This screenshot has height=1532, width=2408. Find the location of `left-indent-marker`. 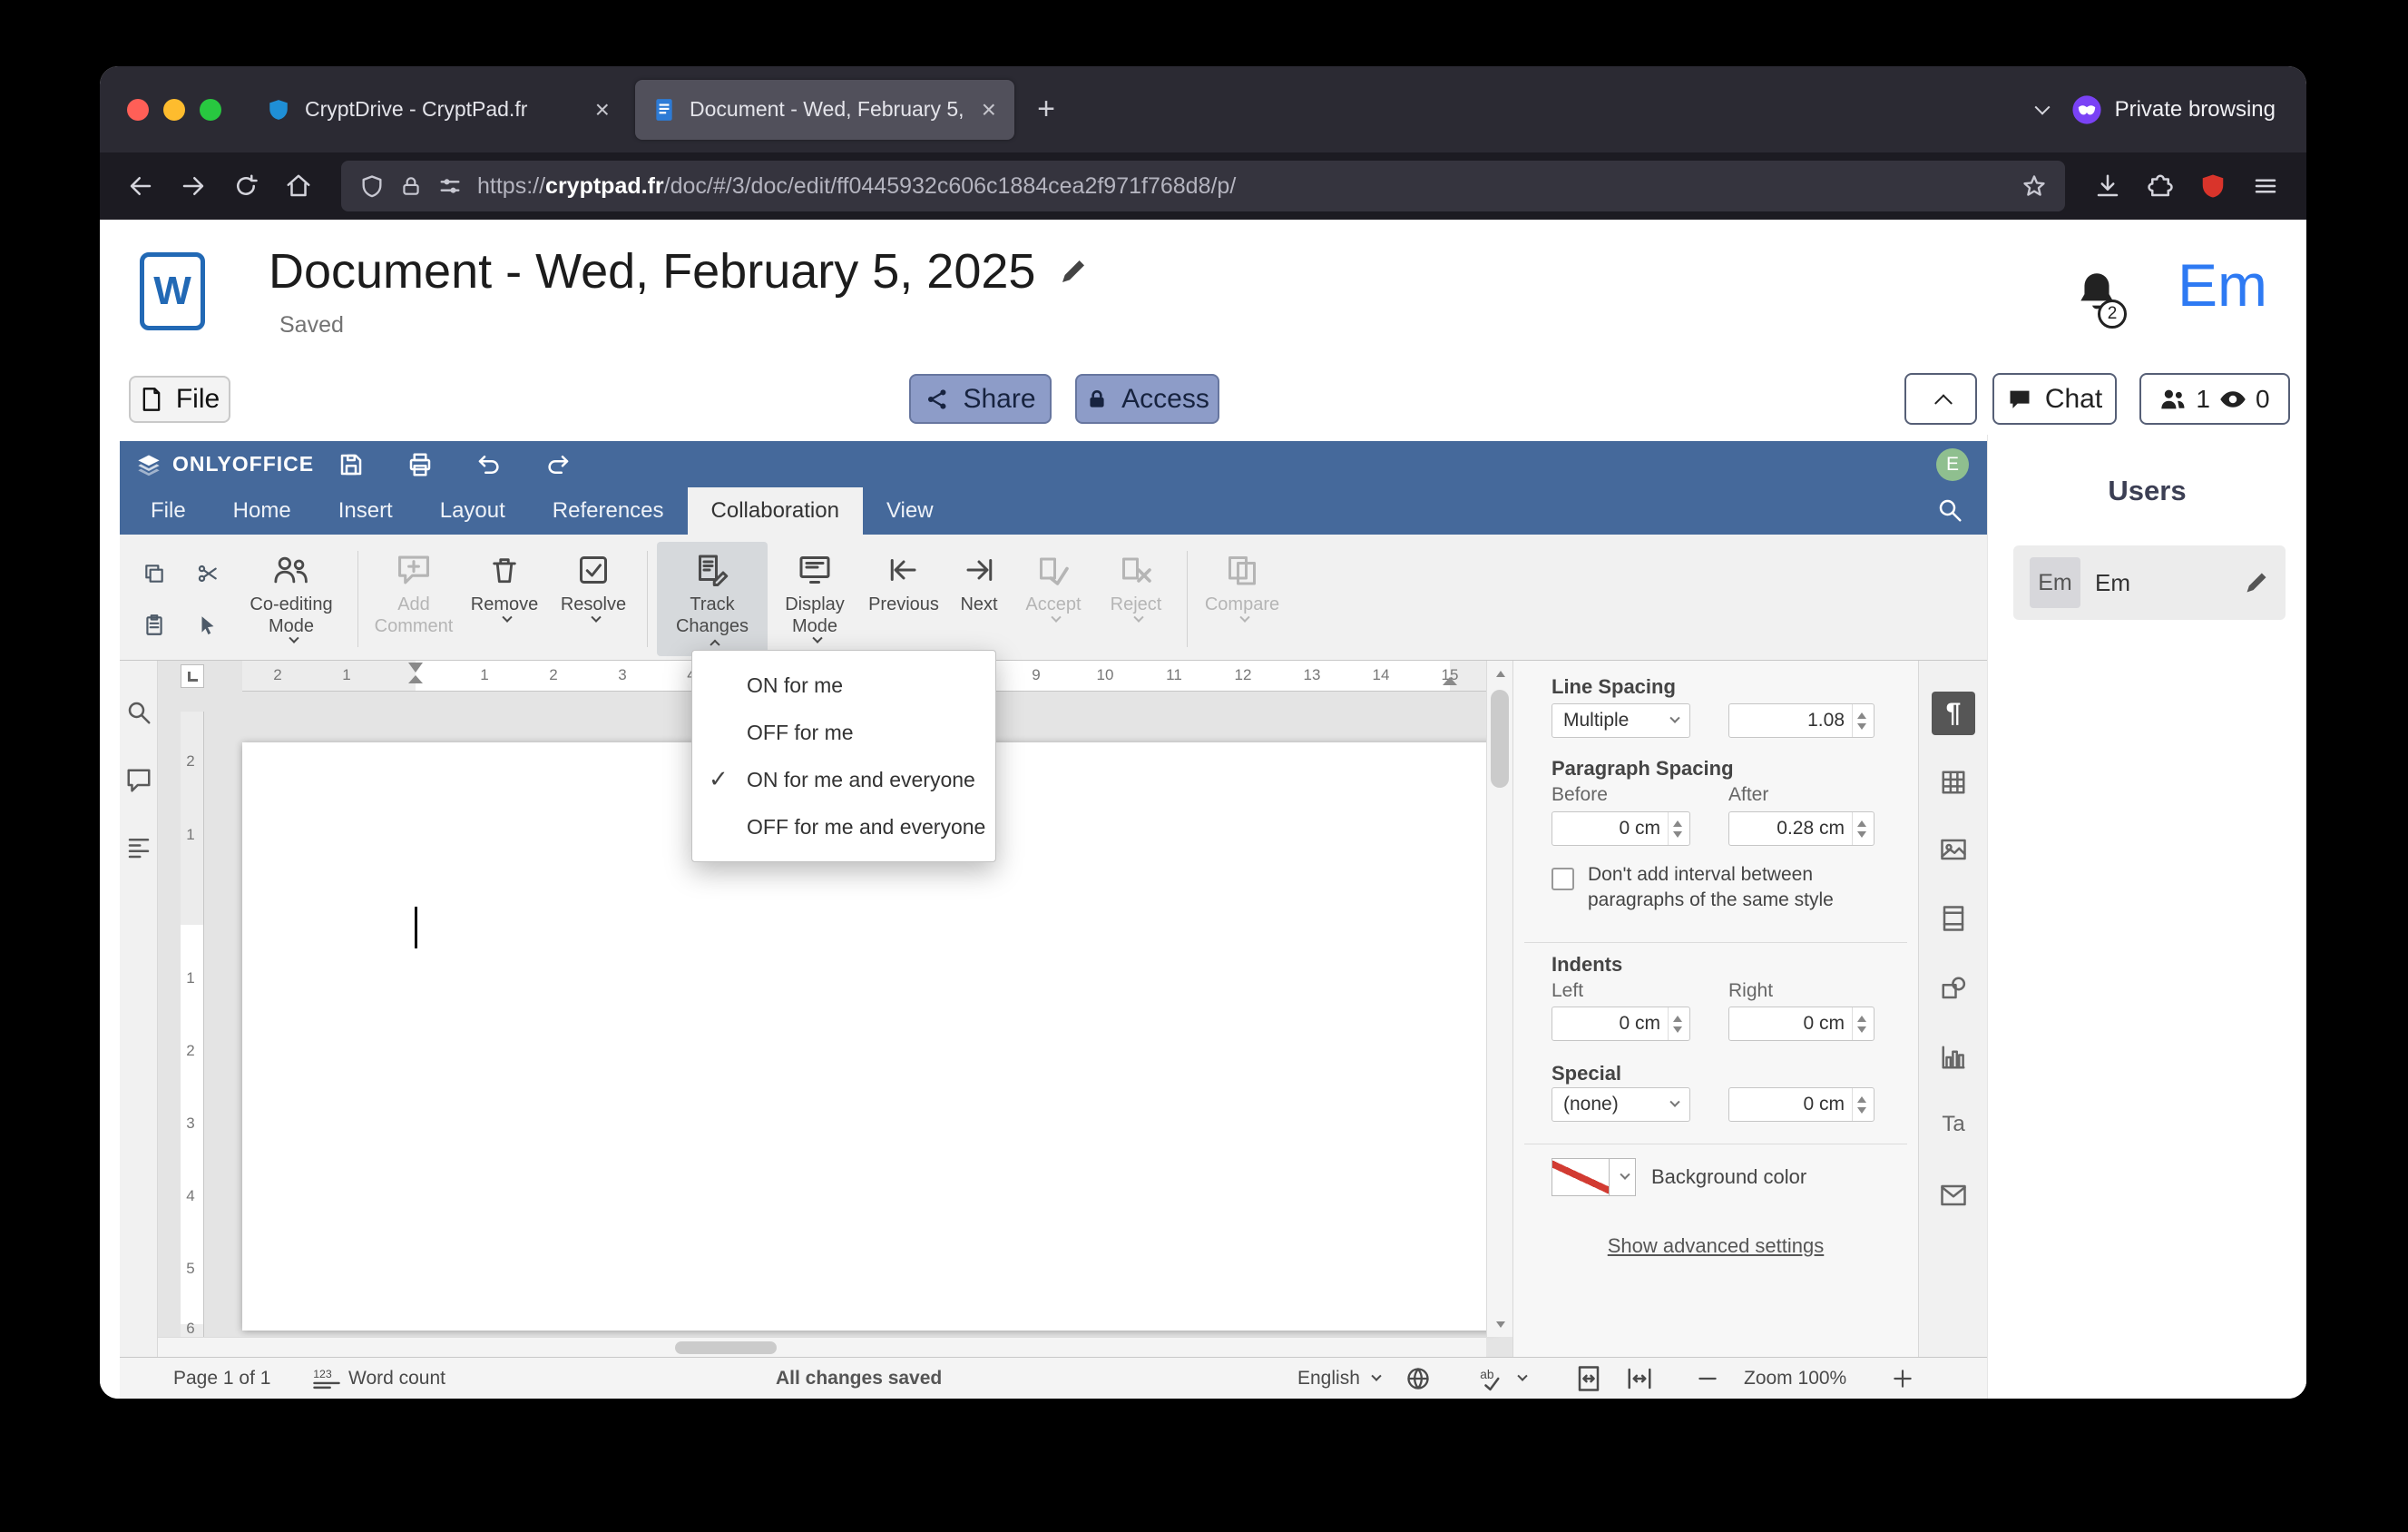

left-indent-marker is located at coordinates (416, 679).